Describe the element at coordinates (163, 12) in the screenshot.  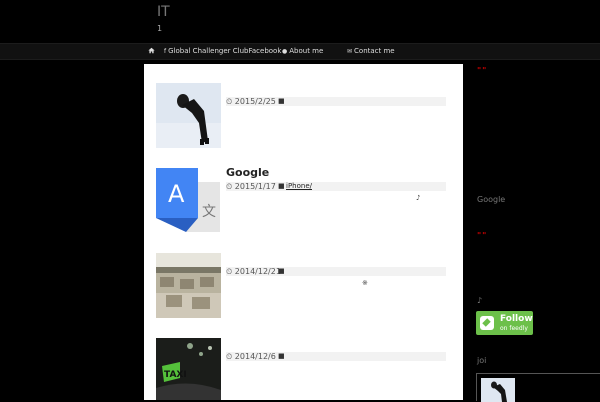
I see `site-title: IT` at that location.